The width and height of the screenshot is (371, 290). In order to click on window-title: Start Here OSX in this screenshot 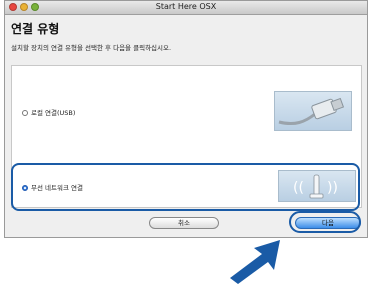, I will do `click(186, 6)`.